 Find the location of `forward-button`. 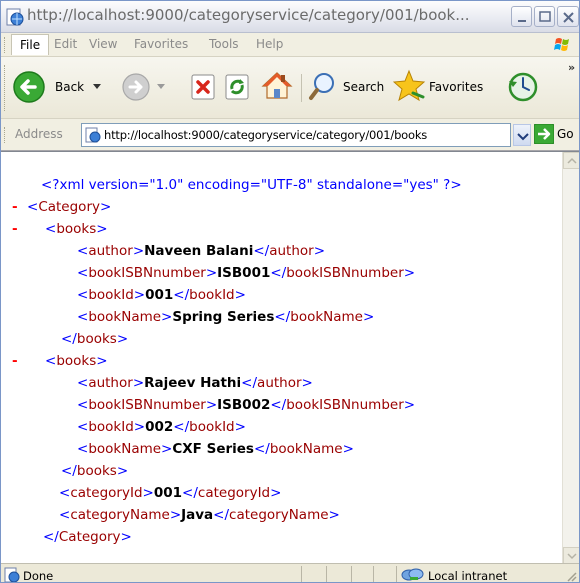

forward-button is located at coordinates (144, 87).